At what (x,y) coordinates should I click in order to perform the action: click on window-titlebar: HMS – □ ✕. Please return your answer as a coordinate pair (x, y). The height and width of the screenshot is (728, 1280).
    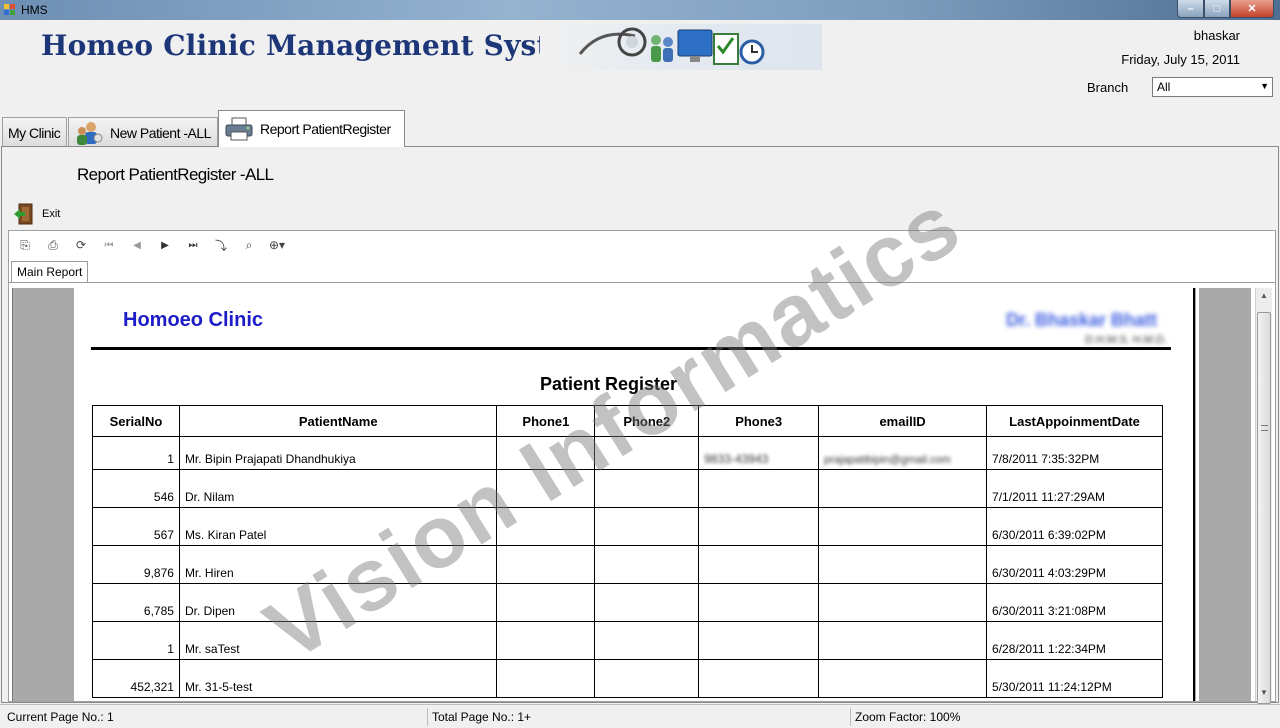
    Looking at the image, I should click on (640, 10).